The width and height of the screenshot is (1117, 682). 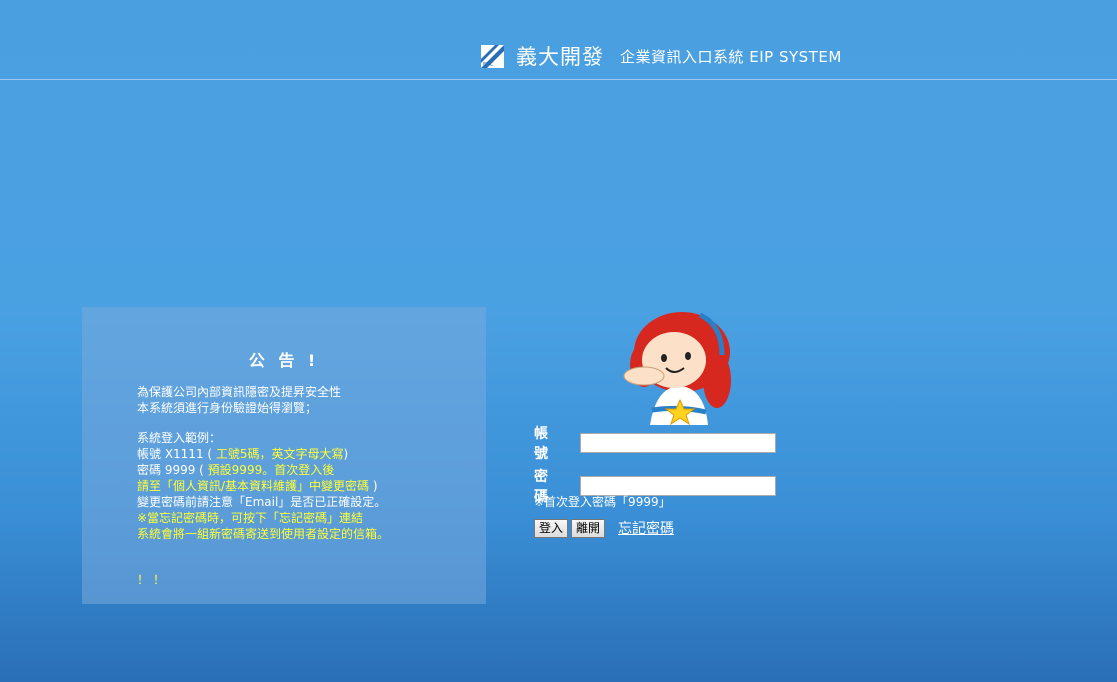 I want to click on first-login-hint: ※首次登入密碼「9999」, so click(x=602, y=502).